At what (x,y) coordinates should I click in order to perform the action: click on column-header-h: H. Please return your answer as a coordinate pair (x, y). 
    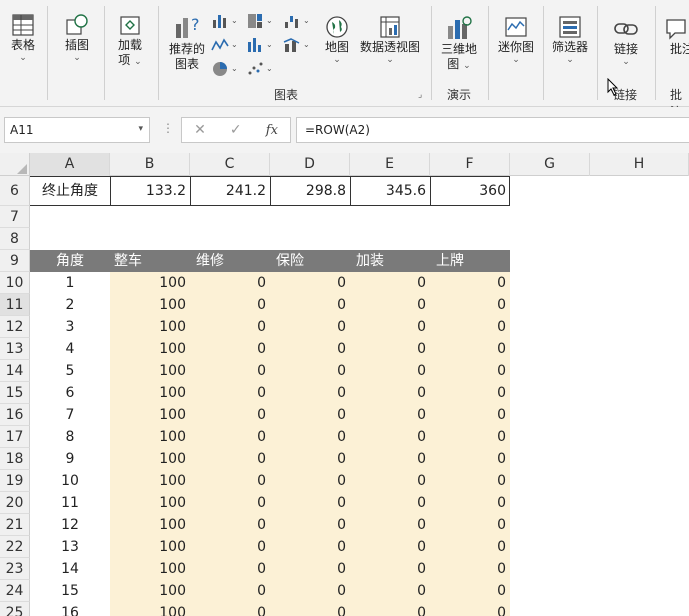
    Looking at the image, I should click on (639, 164).